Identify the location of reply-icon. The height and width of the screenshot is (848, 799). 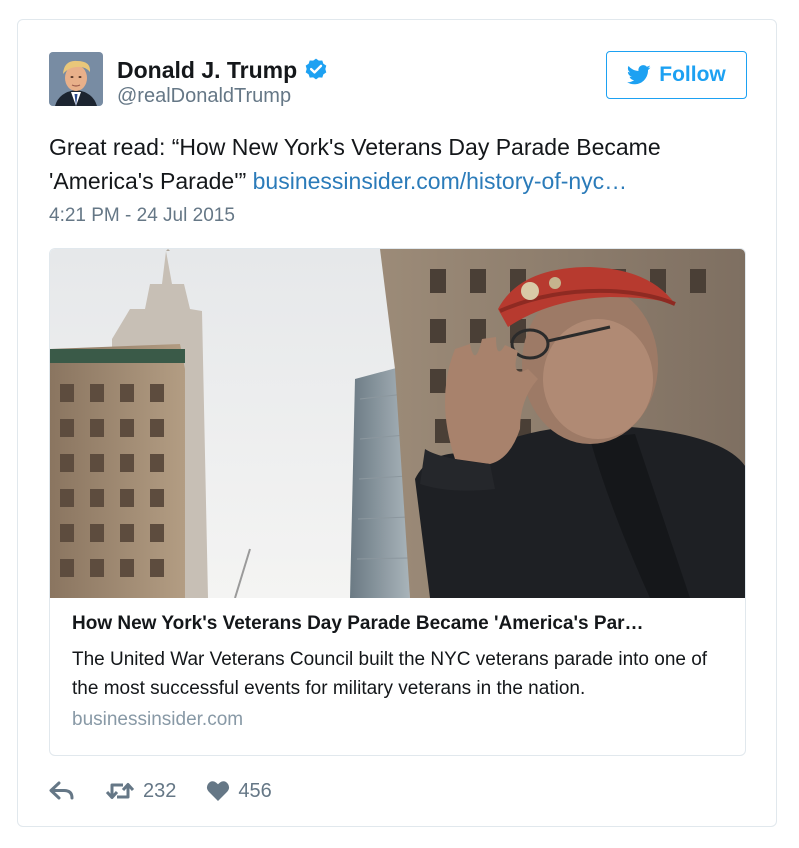
(62, 791).